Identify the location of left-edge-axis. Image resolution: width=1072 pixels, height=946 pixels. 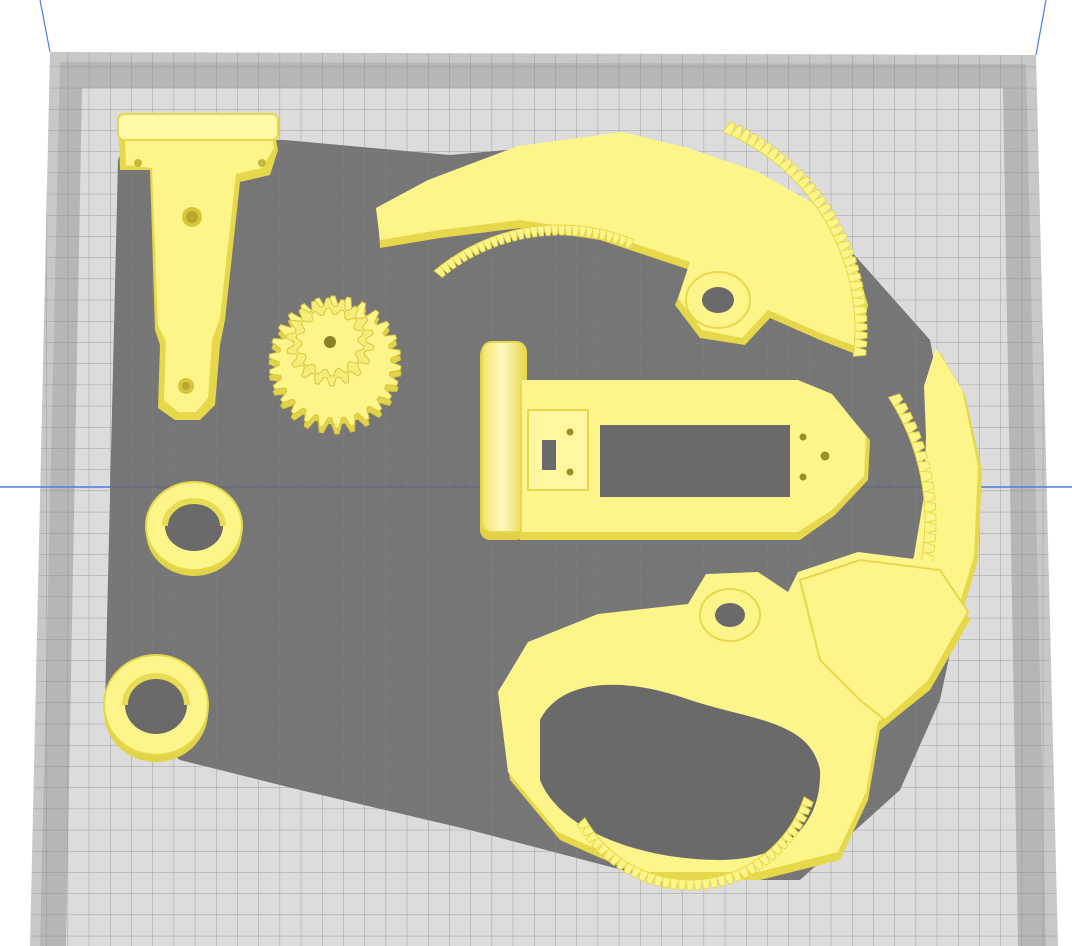
(45, 26).